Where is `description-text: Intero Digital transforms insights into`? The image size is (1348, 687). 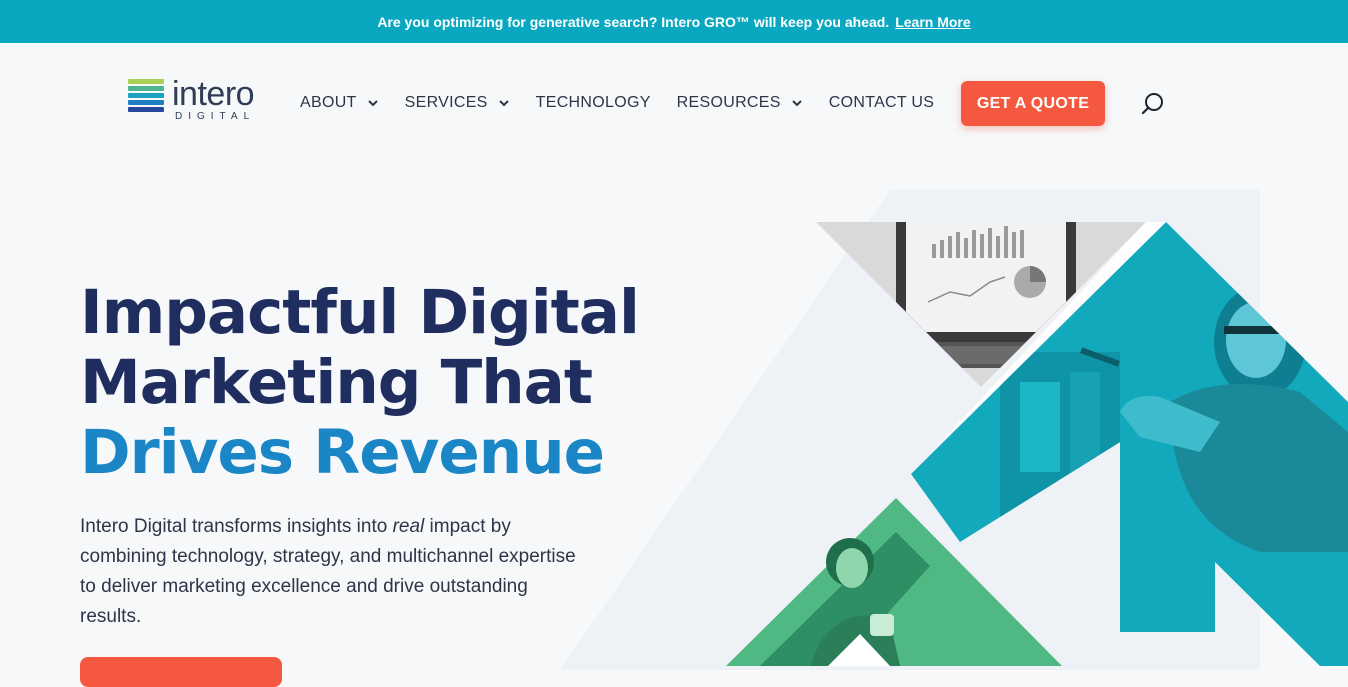 description-text: Intero Digital transforms insights into is located at coordinates (236, 526).